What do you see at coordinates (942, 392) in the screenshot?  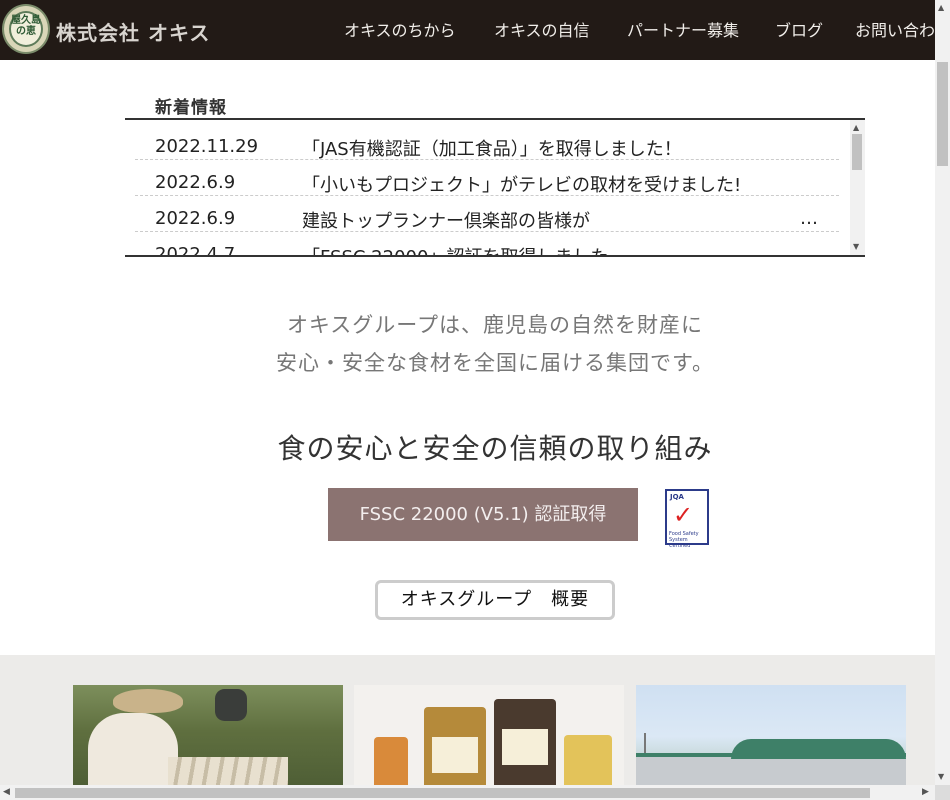 I see `page-vertical-scrollbar: ▲ ▼` at bounding box center [942, 392].